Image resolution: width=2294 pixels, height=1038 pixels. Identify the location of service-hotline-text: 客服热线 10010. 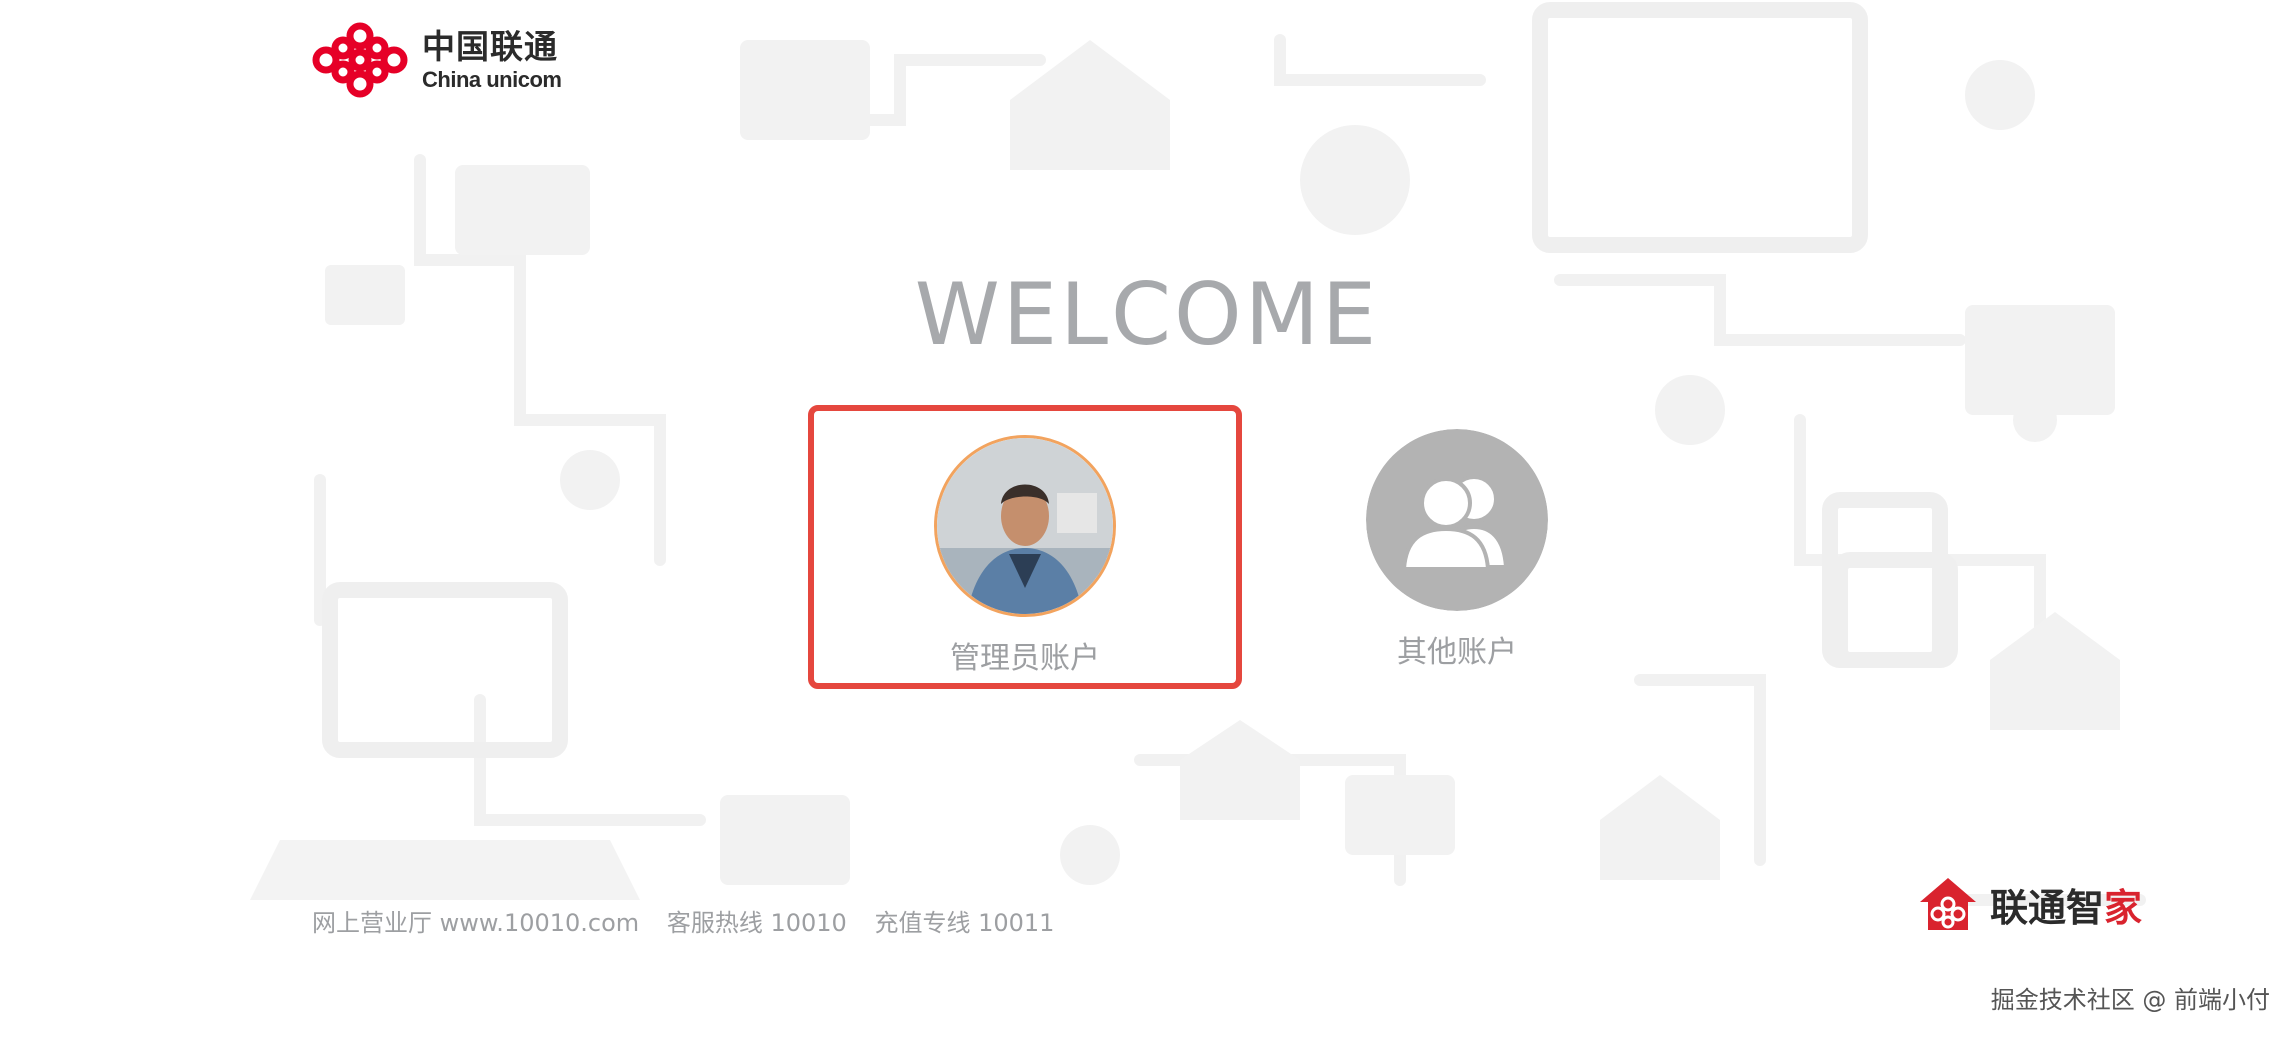
(756, 923).